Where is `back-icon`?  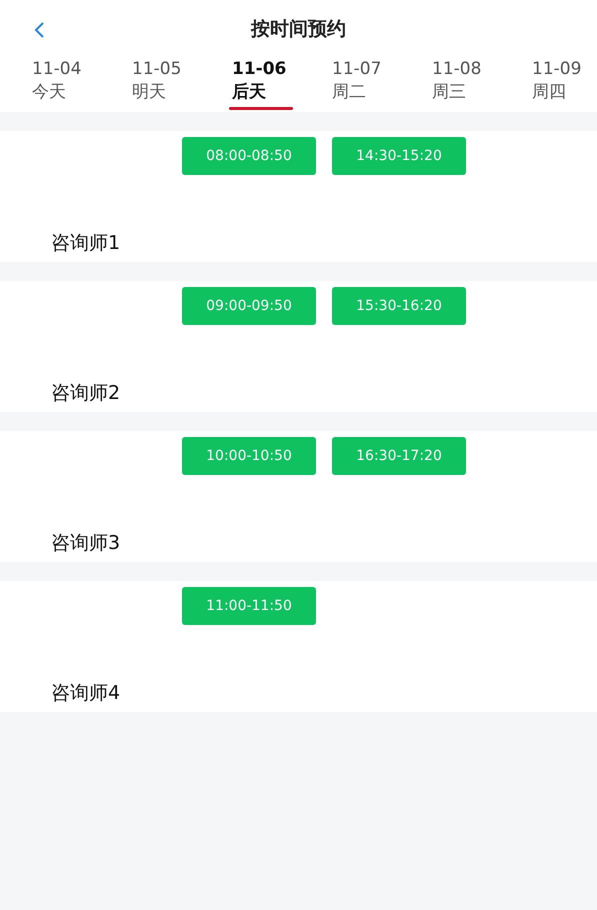
back-icon is located at coordinates (39, 30).